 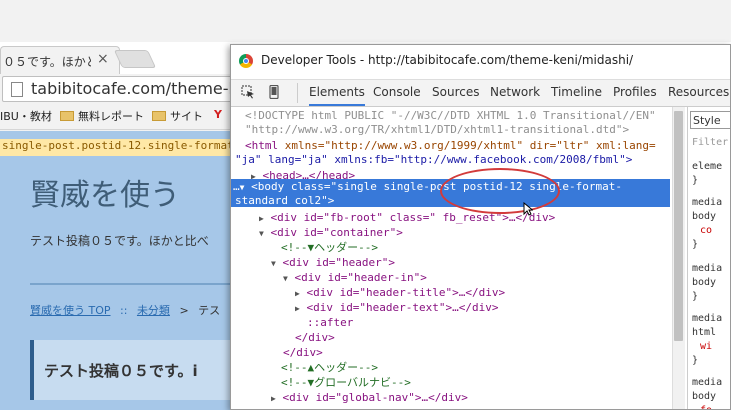 I want to click on bookmark-label: IBU・教材, so click(x=26, y=116).